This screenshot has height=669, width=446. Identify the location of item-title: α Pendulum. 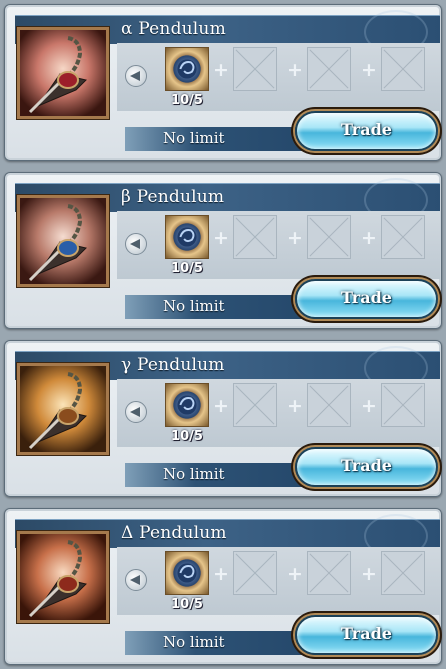
(173, 29).